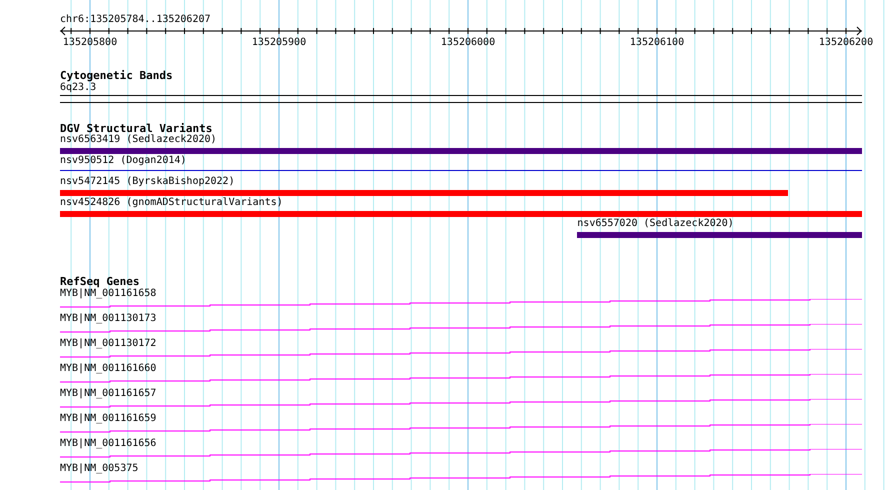 This screenshot has width=890, height=490. I want to click on gene-label: MYB|NM_001130173, so click(108, 318).